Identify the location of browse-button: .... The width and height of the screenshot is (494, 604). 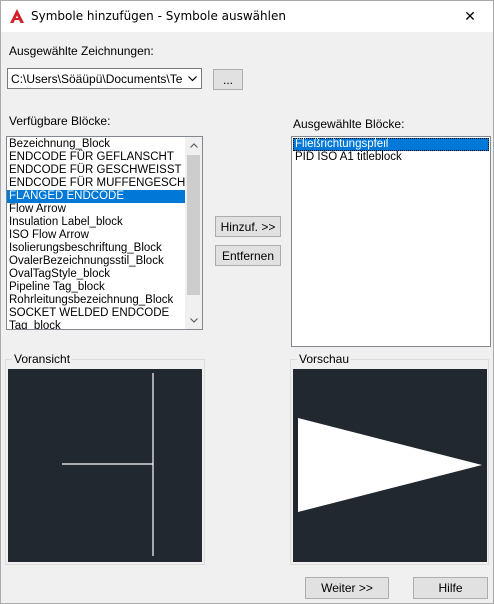
(228, 79).